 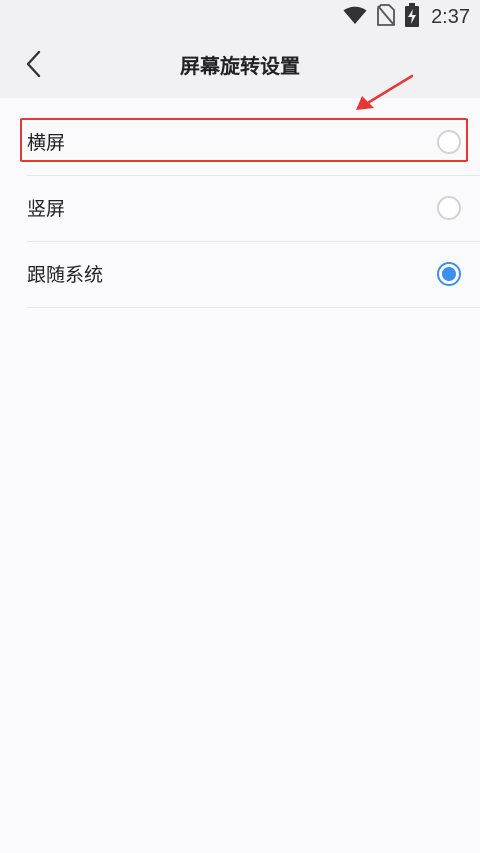 I want to click on option-follow-system: 跟随系统, so click(x=253, y=275).